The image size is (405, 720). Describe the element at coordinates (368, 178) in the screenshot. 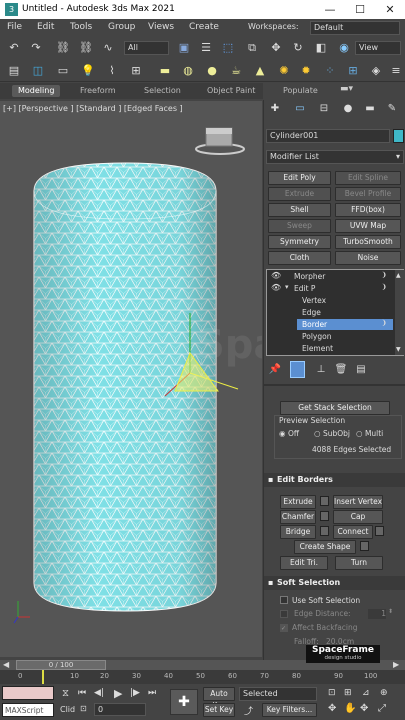

I see `edit-spline-button: Edit Spline` at that location.